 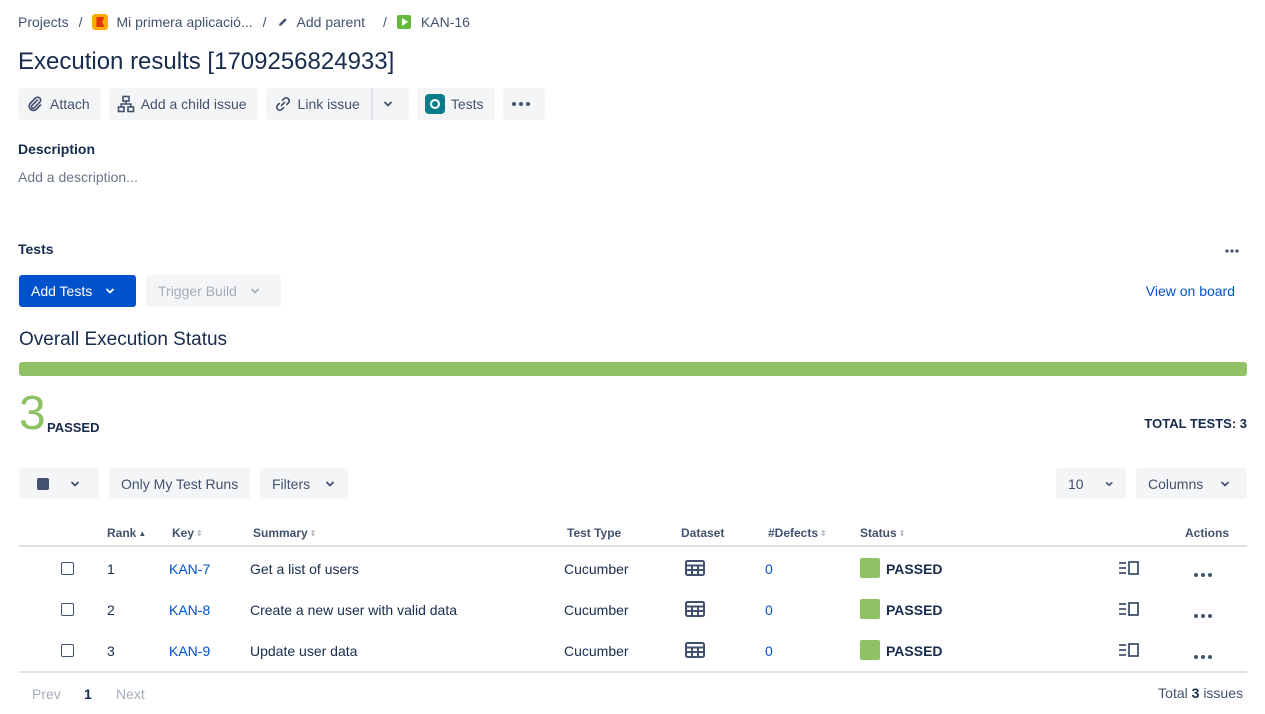 What do you see at coordinates (70, 104) in the screenshot?
I see `attach-label: Attach` at bounding box center [70, 104].